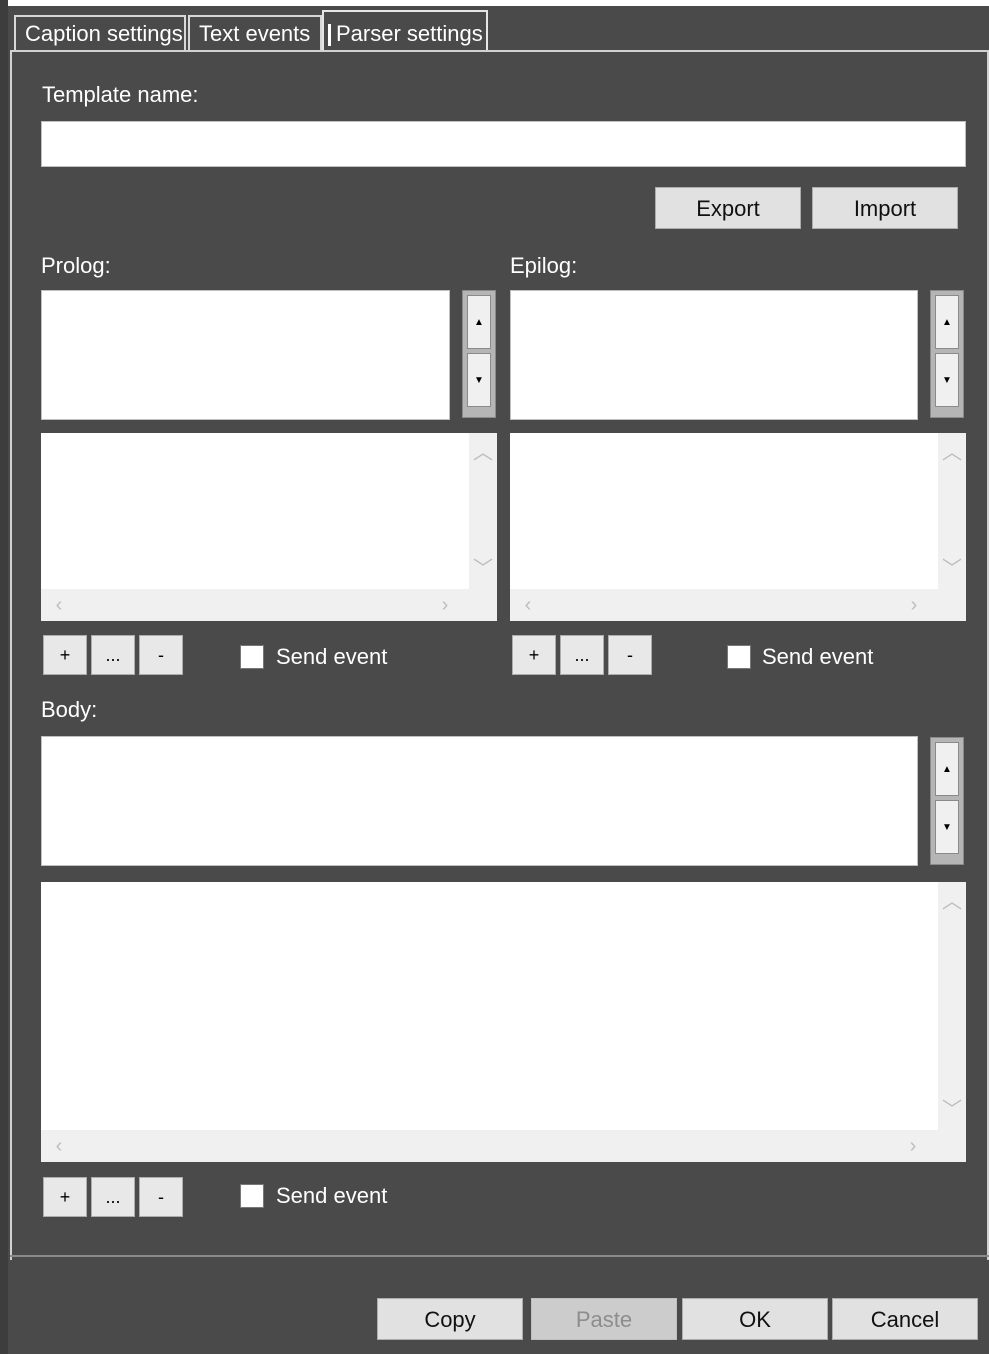 Image resolution: width=989 pixels, height=1354 pixels. Describe the element at coordinates (69, 709) in the screenshot. I see `body-label: Body:` at that location.